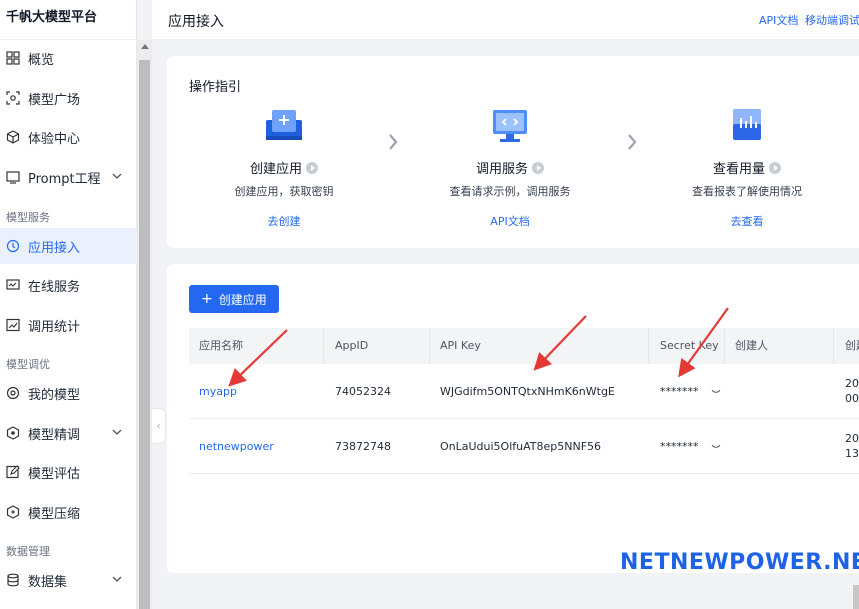  Describe the element at coordinates (505, 20) in the screenshot. I see `page-header: 应用接入 API文档 移动端调试` at that location.